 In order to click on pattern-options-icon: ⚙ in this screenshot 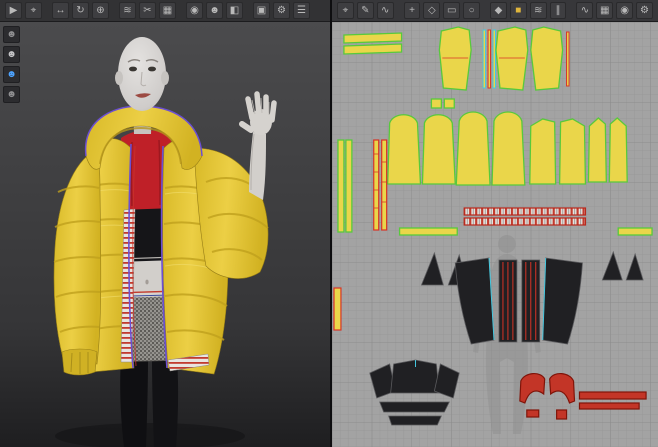, I will do `click(644, 10)`.